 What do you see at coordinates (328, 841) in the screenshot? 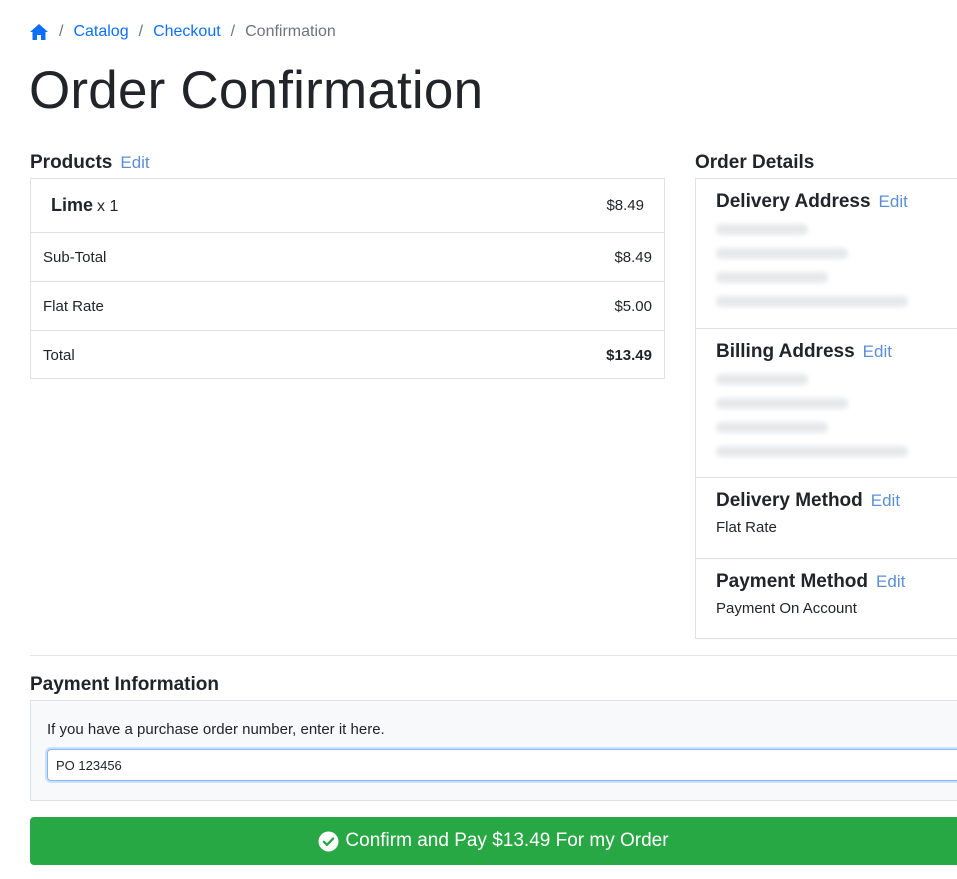
I see `check-circle-icon` at bounding box center [328, 841].